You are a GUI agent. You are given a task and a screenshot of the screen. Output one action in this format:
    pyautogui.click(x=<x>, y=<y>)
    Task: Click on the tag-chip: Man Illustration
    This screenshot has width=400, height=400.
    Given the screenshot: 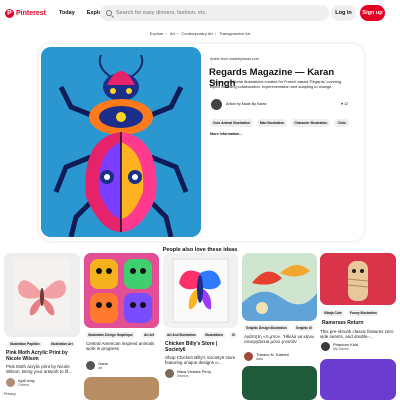 What is the action you would take?
    pyautogui.click(x=272, y=123)
    